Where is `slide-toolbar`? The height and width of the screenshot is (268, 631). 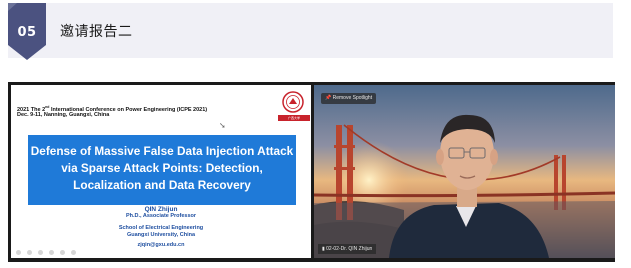
slide-toolbar is located at coordinates (46, 252).